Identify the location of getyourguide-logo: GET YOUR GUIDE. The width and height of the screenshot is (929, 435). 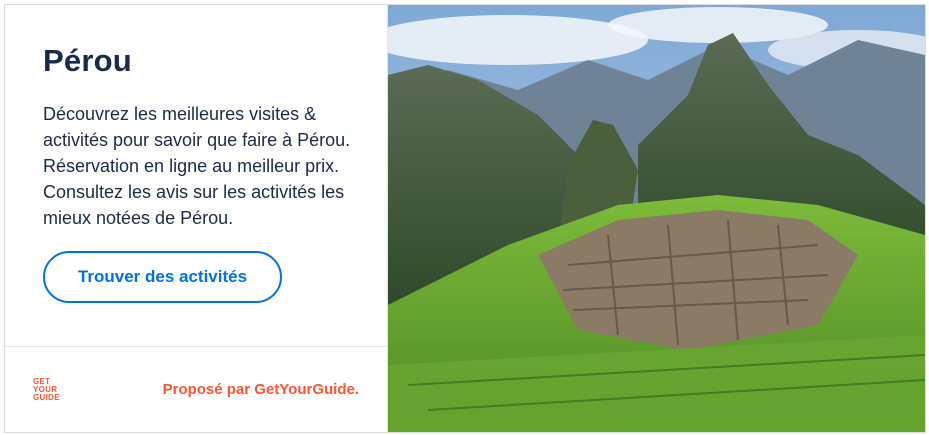
(50, 389).